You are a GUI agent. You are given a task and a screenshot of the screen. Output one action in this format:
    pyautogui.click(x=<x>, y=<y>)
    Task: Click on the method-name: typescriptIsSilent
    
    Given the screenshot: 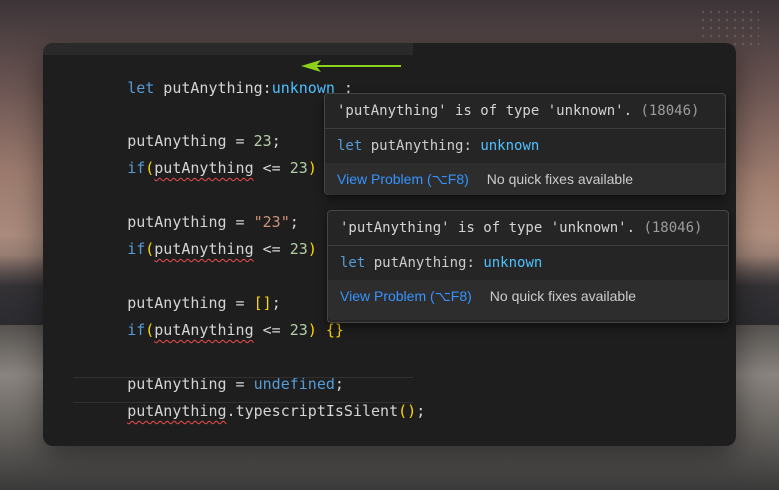 What is the action you would take?
    pyautogui.click(x=317, y=411)
    